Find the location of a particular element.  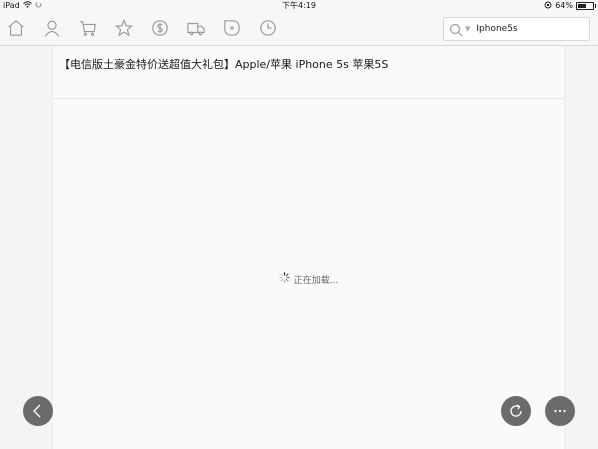

search-box: ▼ is located at coordinates (516, 29).